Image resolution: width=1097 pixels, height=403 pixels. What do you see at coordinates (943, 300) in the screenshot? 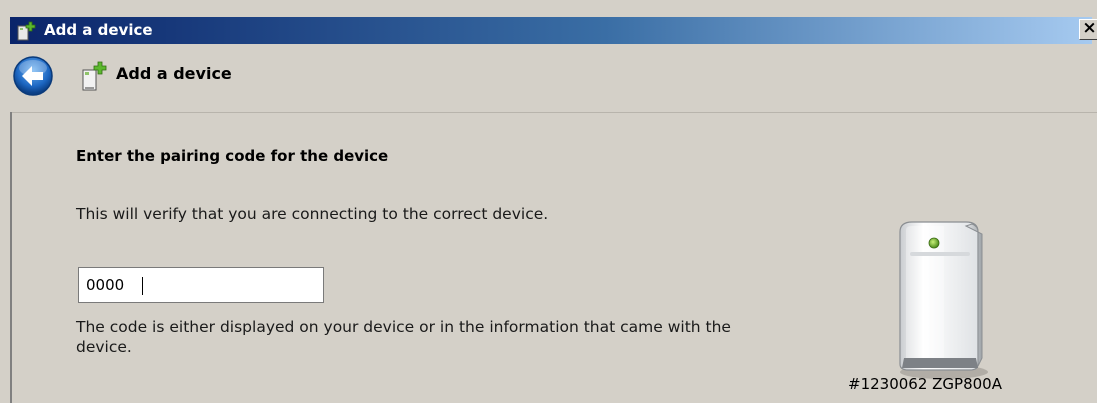
I see `device-tower-icon` at bounding box center [943, 300].